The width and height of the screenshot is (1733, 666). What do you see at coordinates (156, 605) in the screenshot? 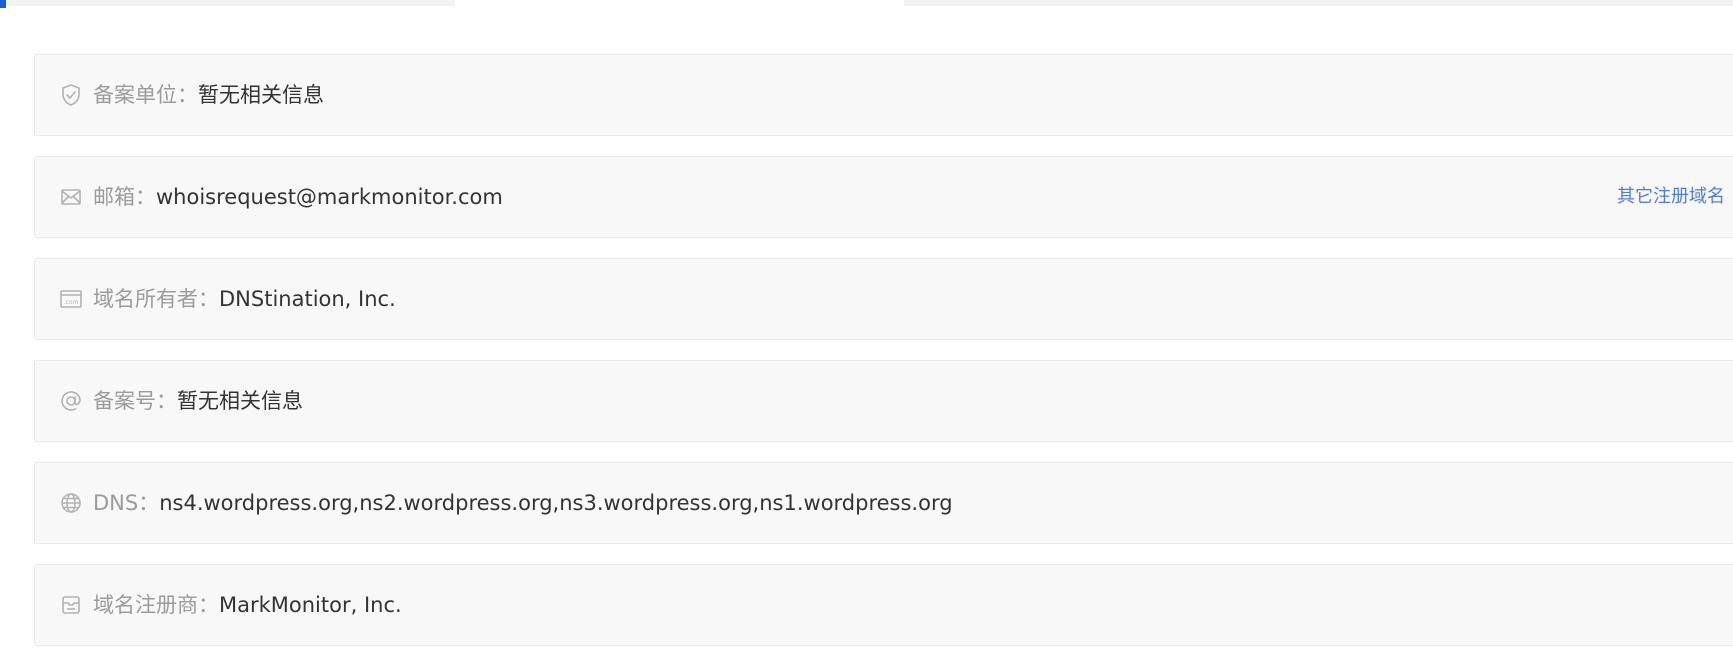
I see `registrar-label: 域名注册商：` at bounding box center [156, 605].